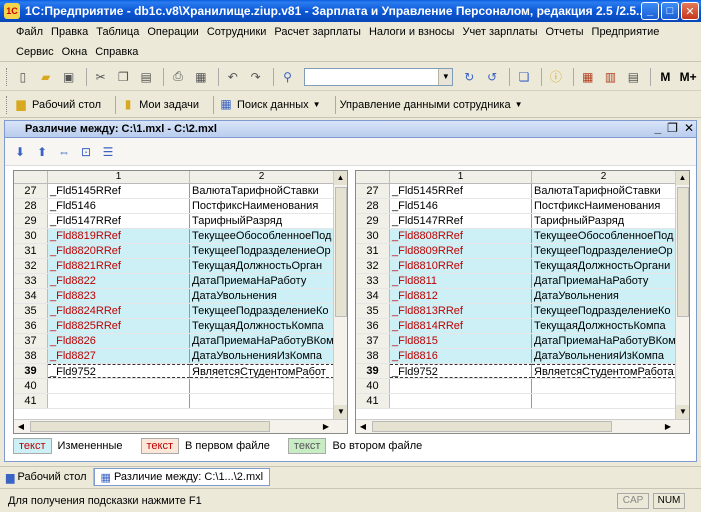 The width and height of the screenshot is (701, 512). Describe the element at coordinates (108, 152) in the screenshot. I see `list-icon: ☰` at that location.